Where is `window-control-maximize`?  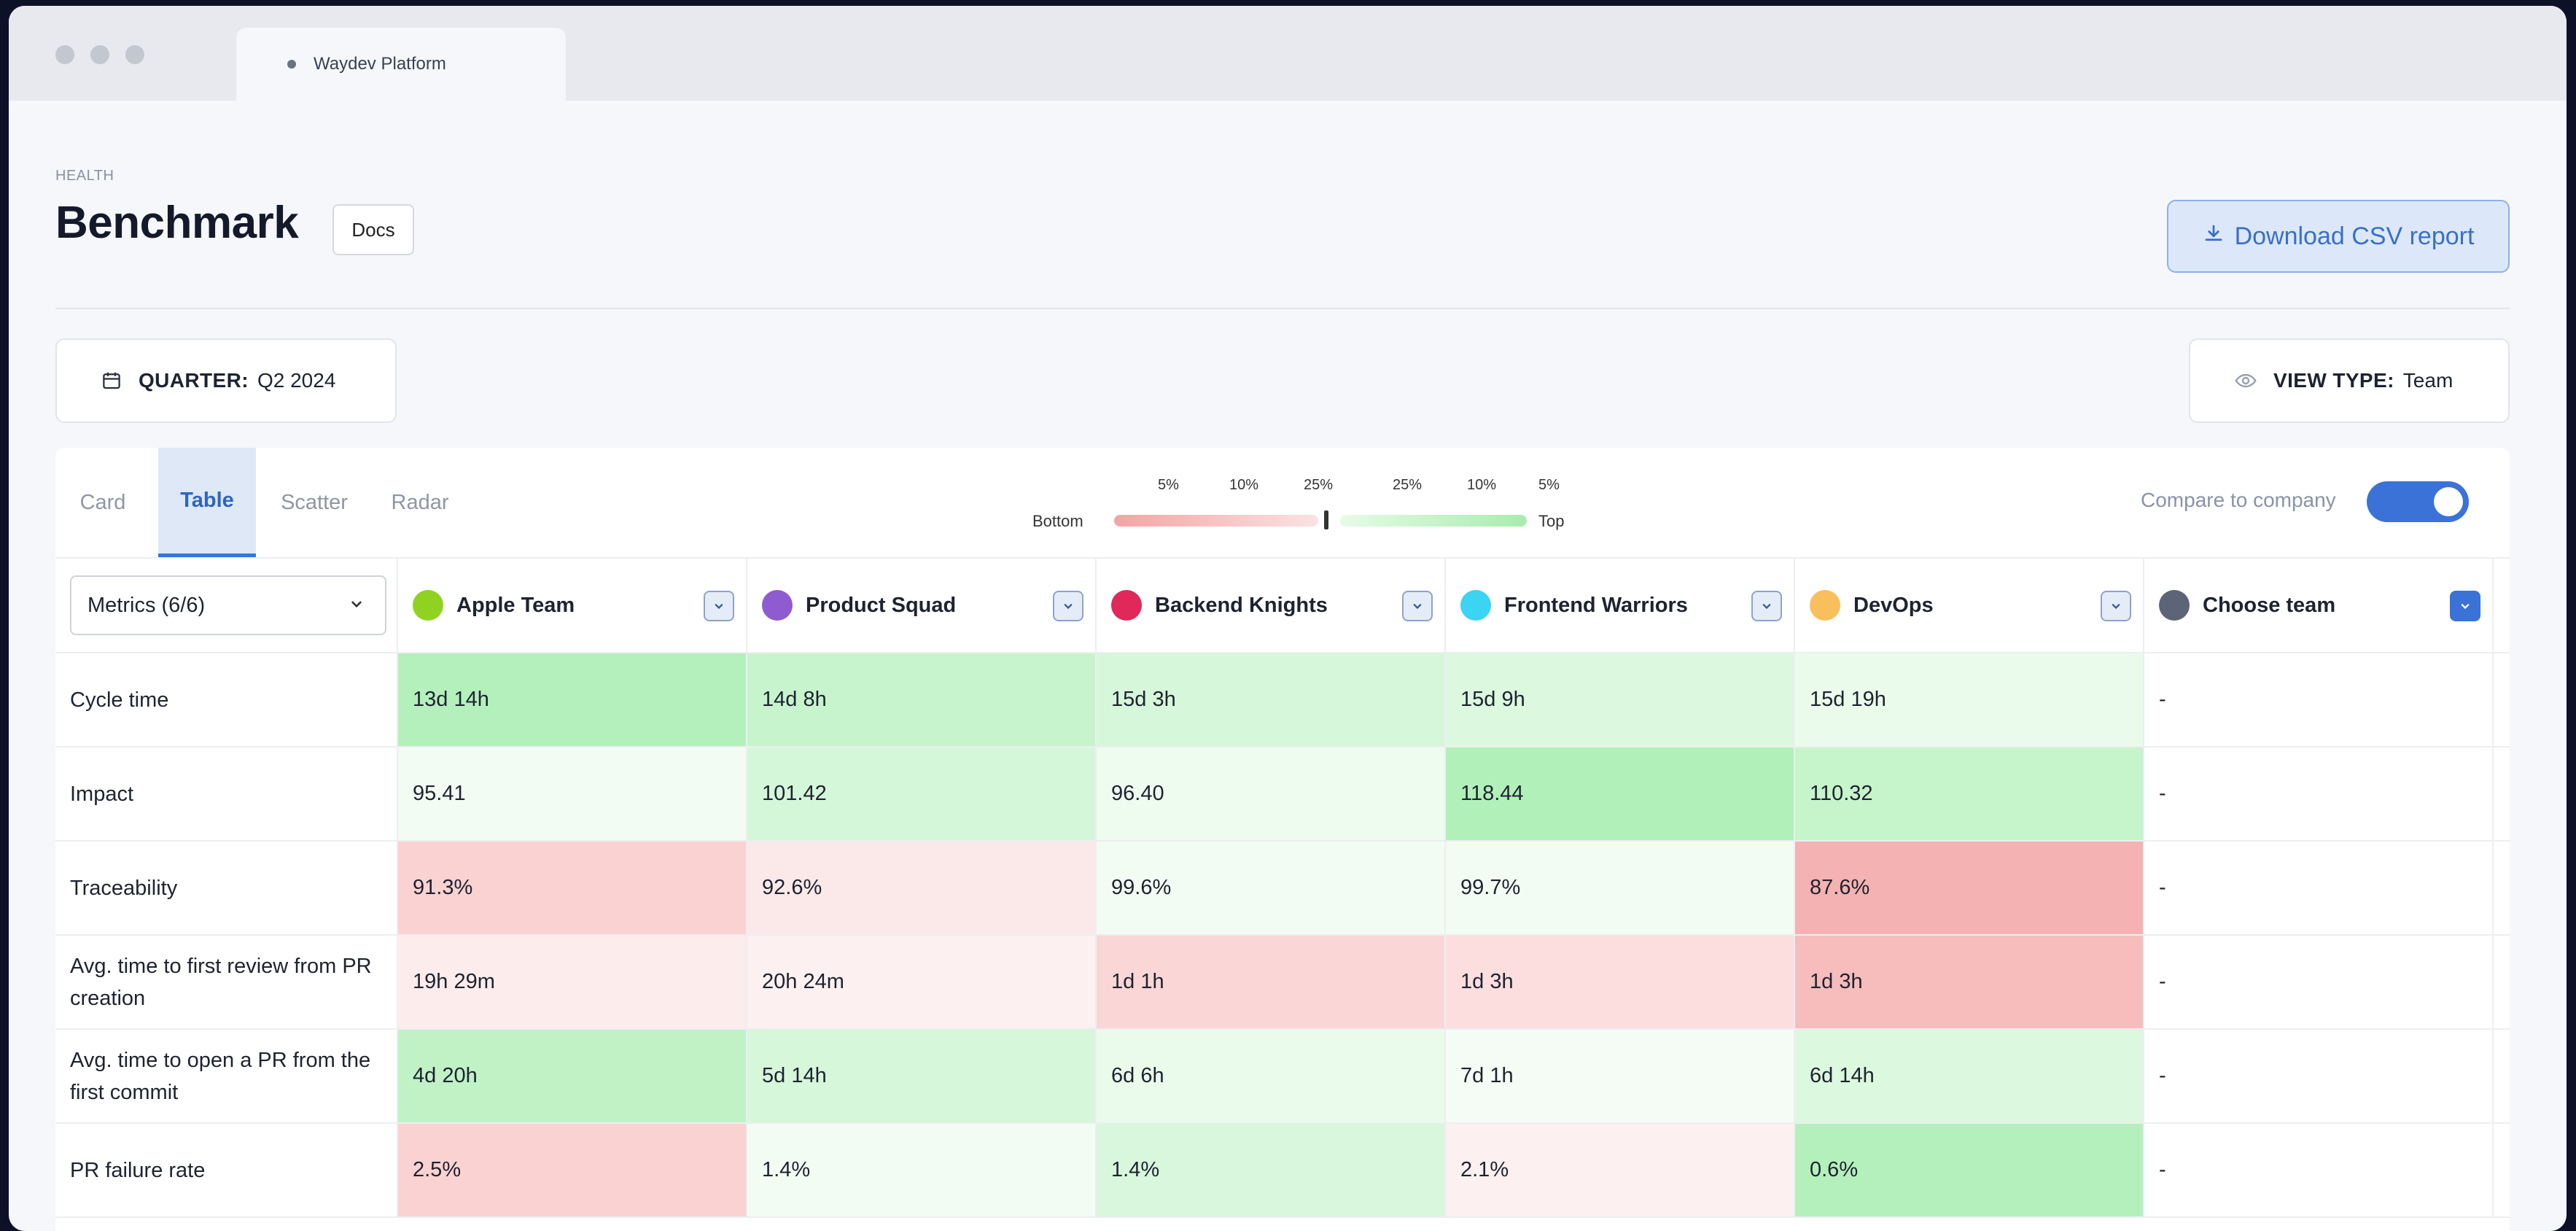
window-control-maximize is located at coordinates (134, 54).